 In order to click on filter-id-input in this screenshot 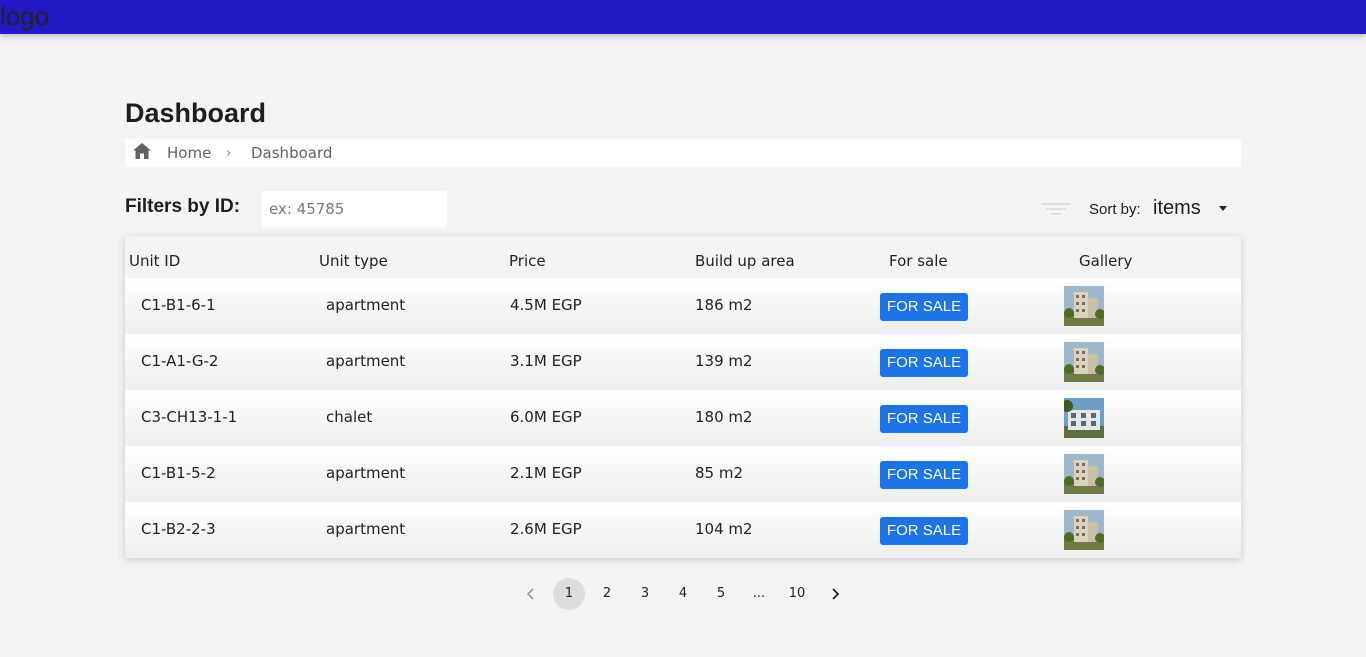, I will do `click(354, 209)`.